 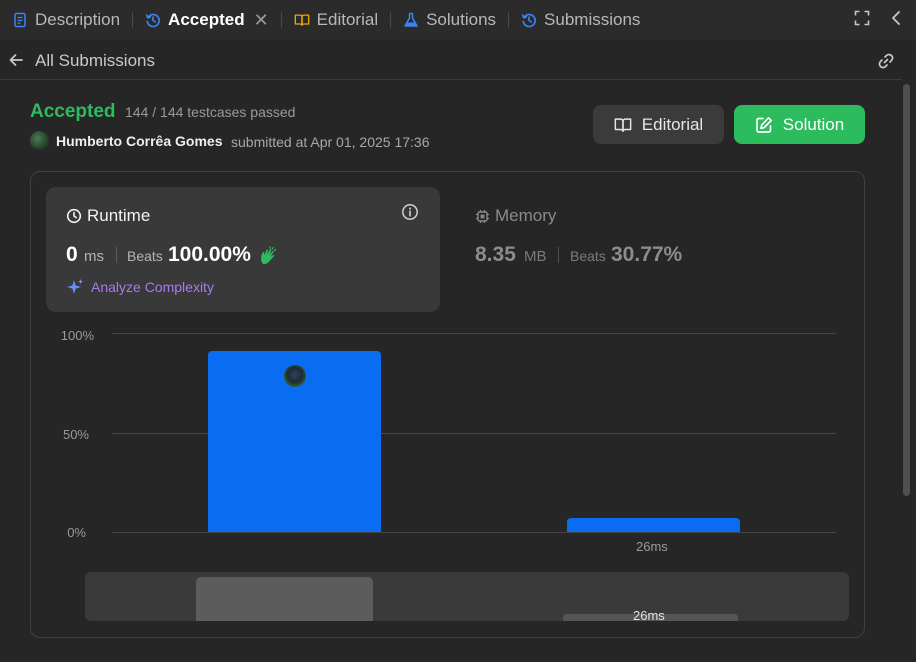 What do you see at coordinates (764, 125) in the screenshot?
I see `edit-icon` at bounding box center [764, 125].